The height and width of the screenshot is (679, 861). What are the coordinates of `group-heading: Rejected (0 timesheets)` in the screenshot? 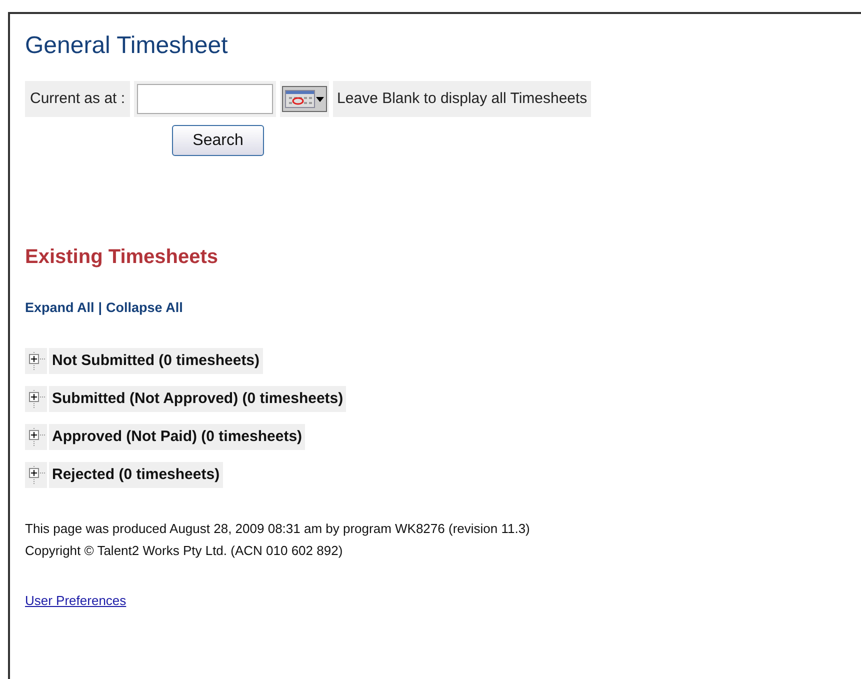 It's located at (136, 475).